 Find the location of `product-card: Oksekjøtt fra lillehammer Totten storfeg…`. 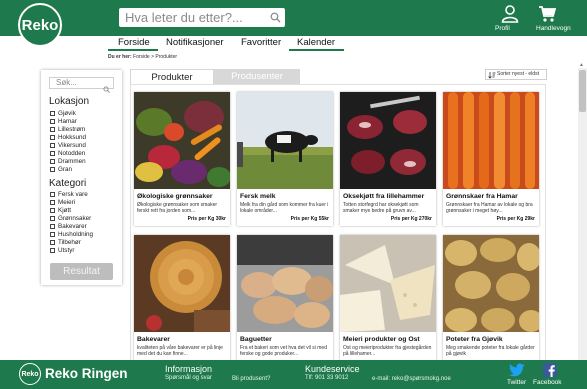

product-card: Oksekjøtt fra lillehammer Totten storfeg… is located at coordinates (388, 159).